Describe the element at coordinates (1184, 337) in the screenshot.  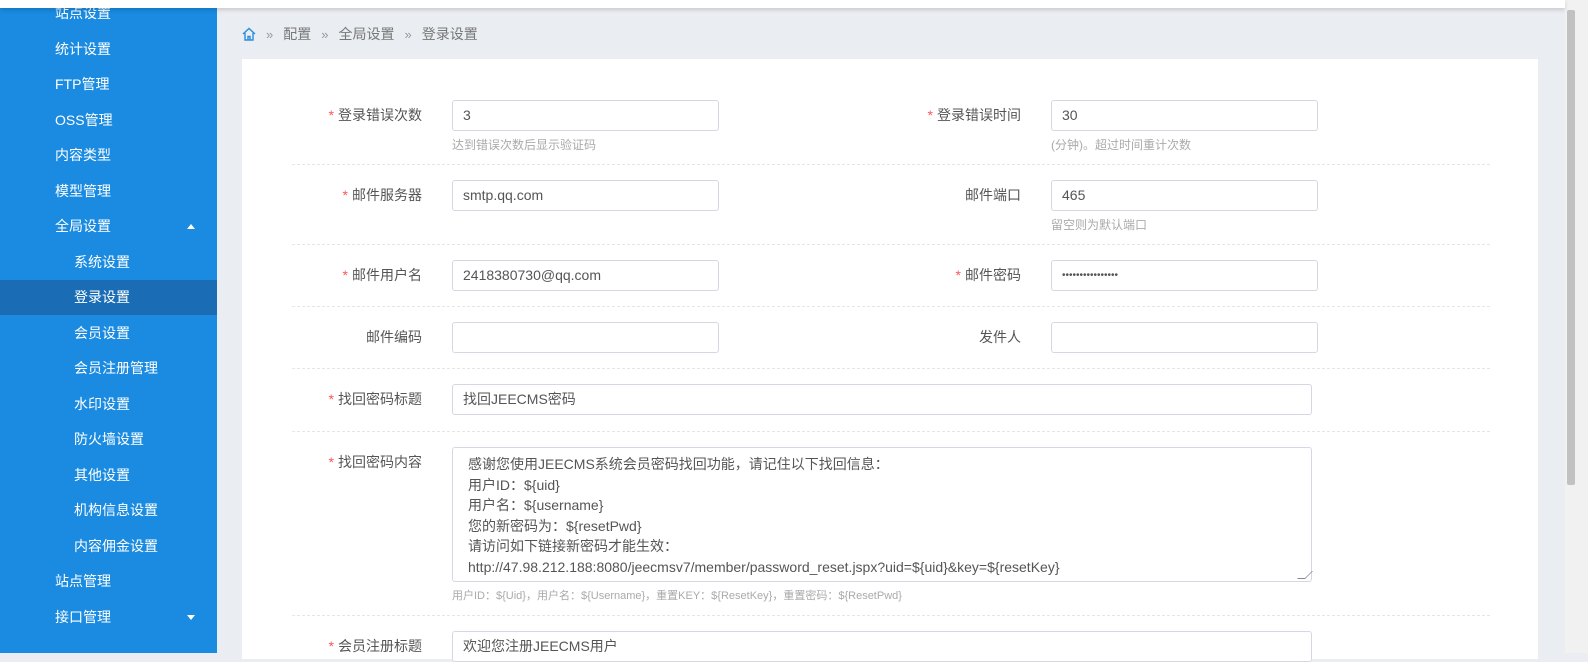
I see `sender-input` at that location.